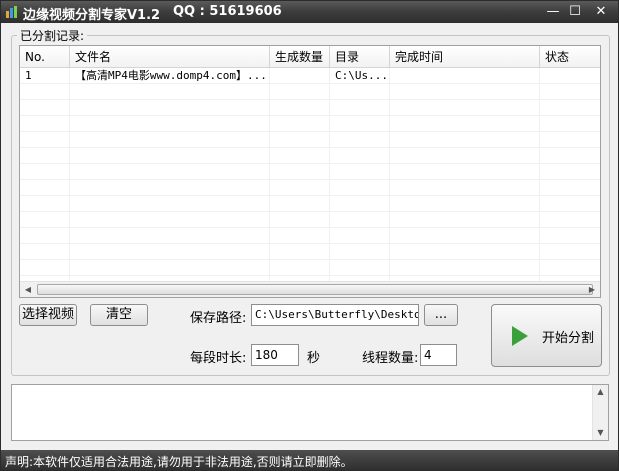 Image resolution: width=619 pixels, height=471 pixels. Describe the element at coordinates (570, 76) in the screenshot. I see `cell-status` at that location.